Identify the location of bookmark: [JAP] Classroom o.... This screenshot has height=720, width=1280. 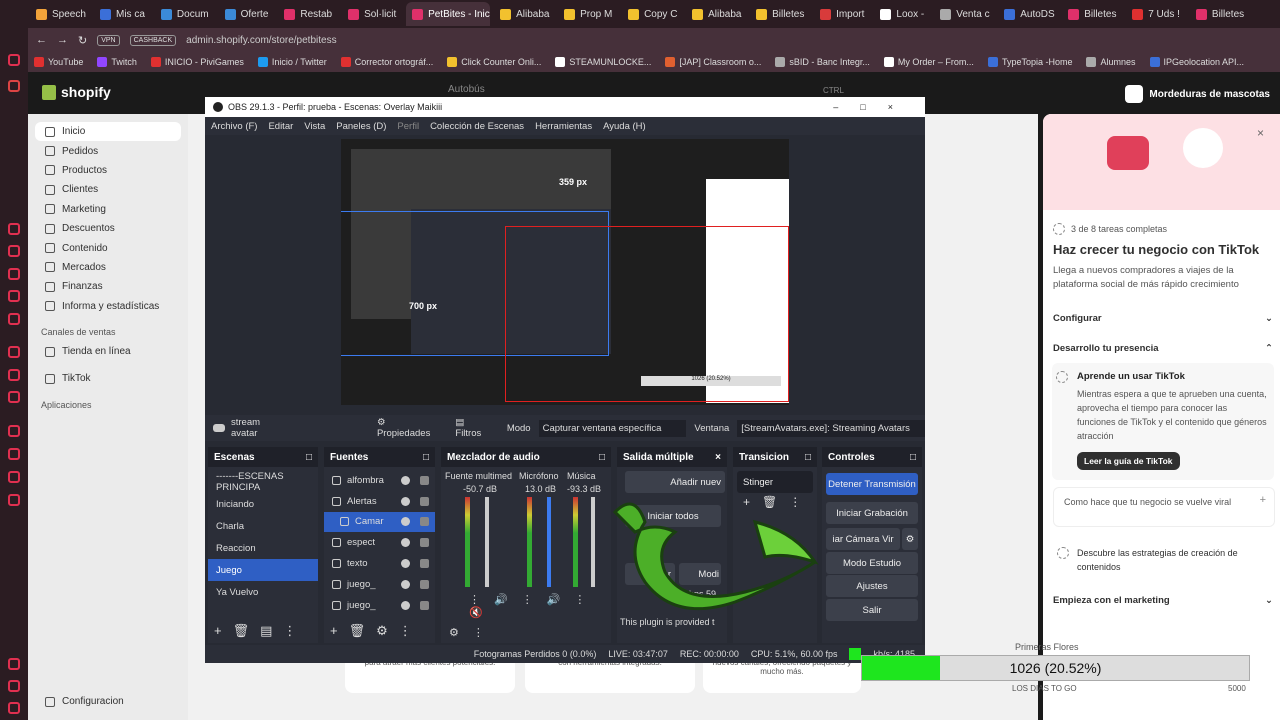
(713, 62).